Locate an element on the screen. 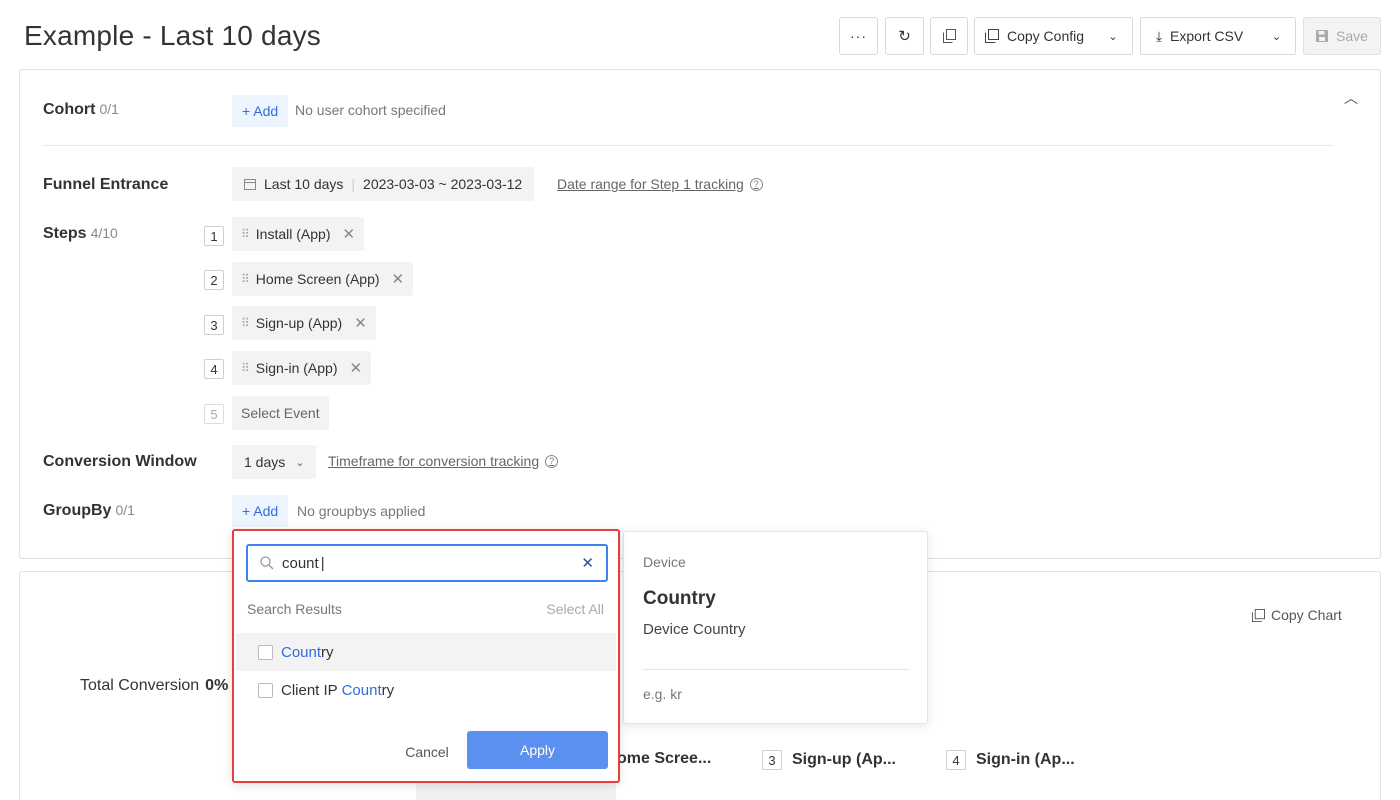 This screenshot has width=1400, height=800. date-range-name: Last 10 days is located at coordinates (304, 184).